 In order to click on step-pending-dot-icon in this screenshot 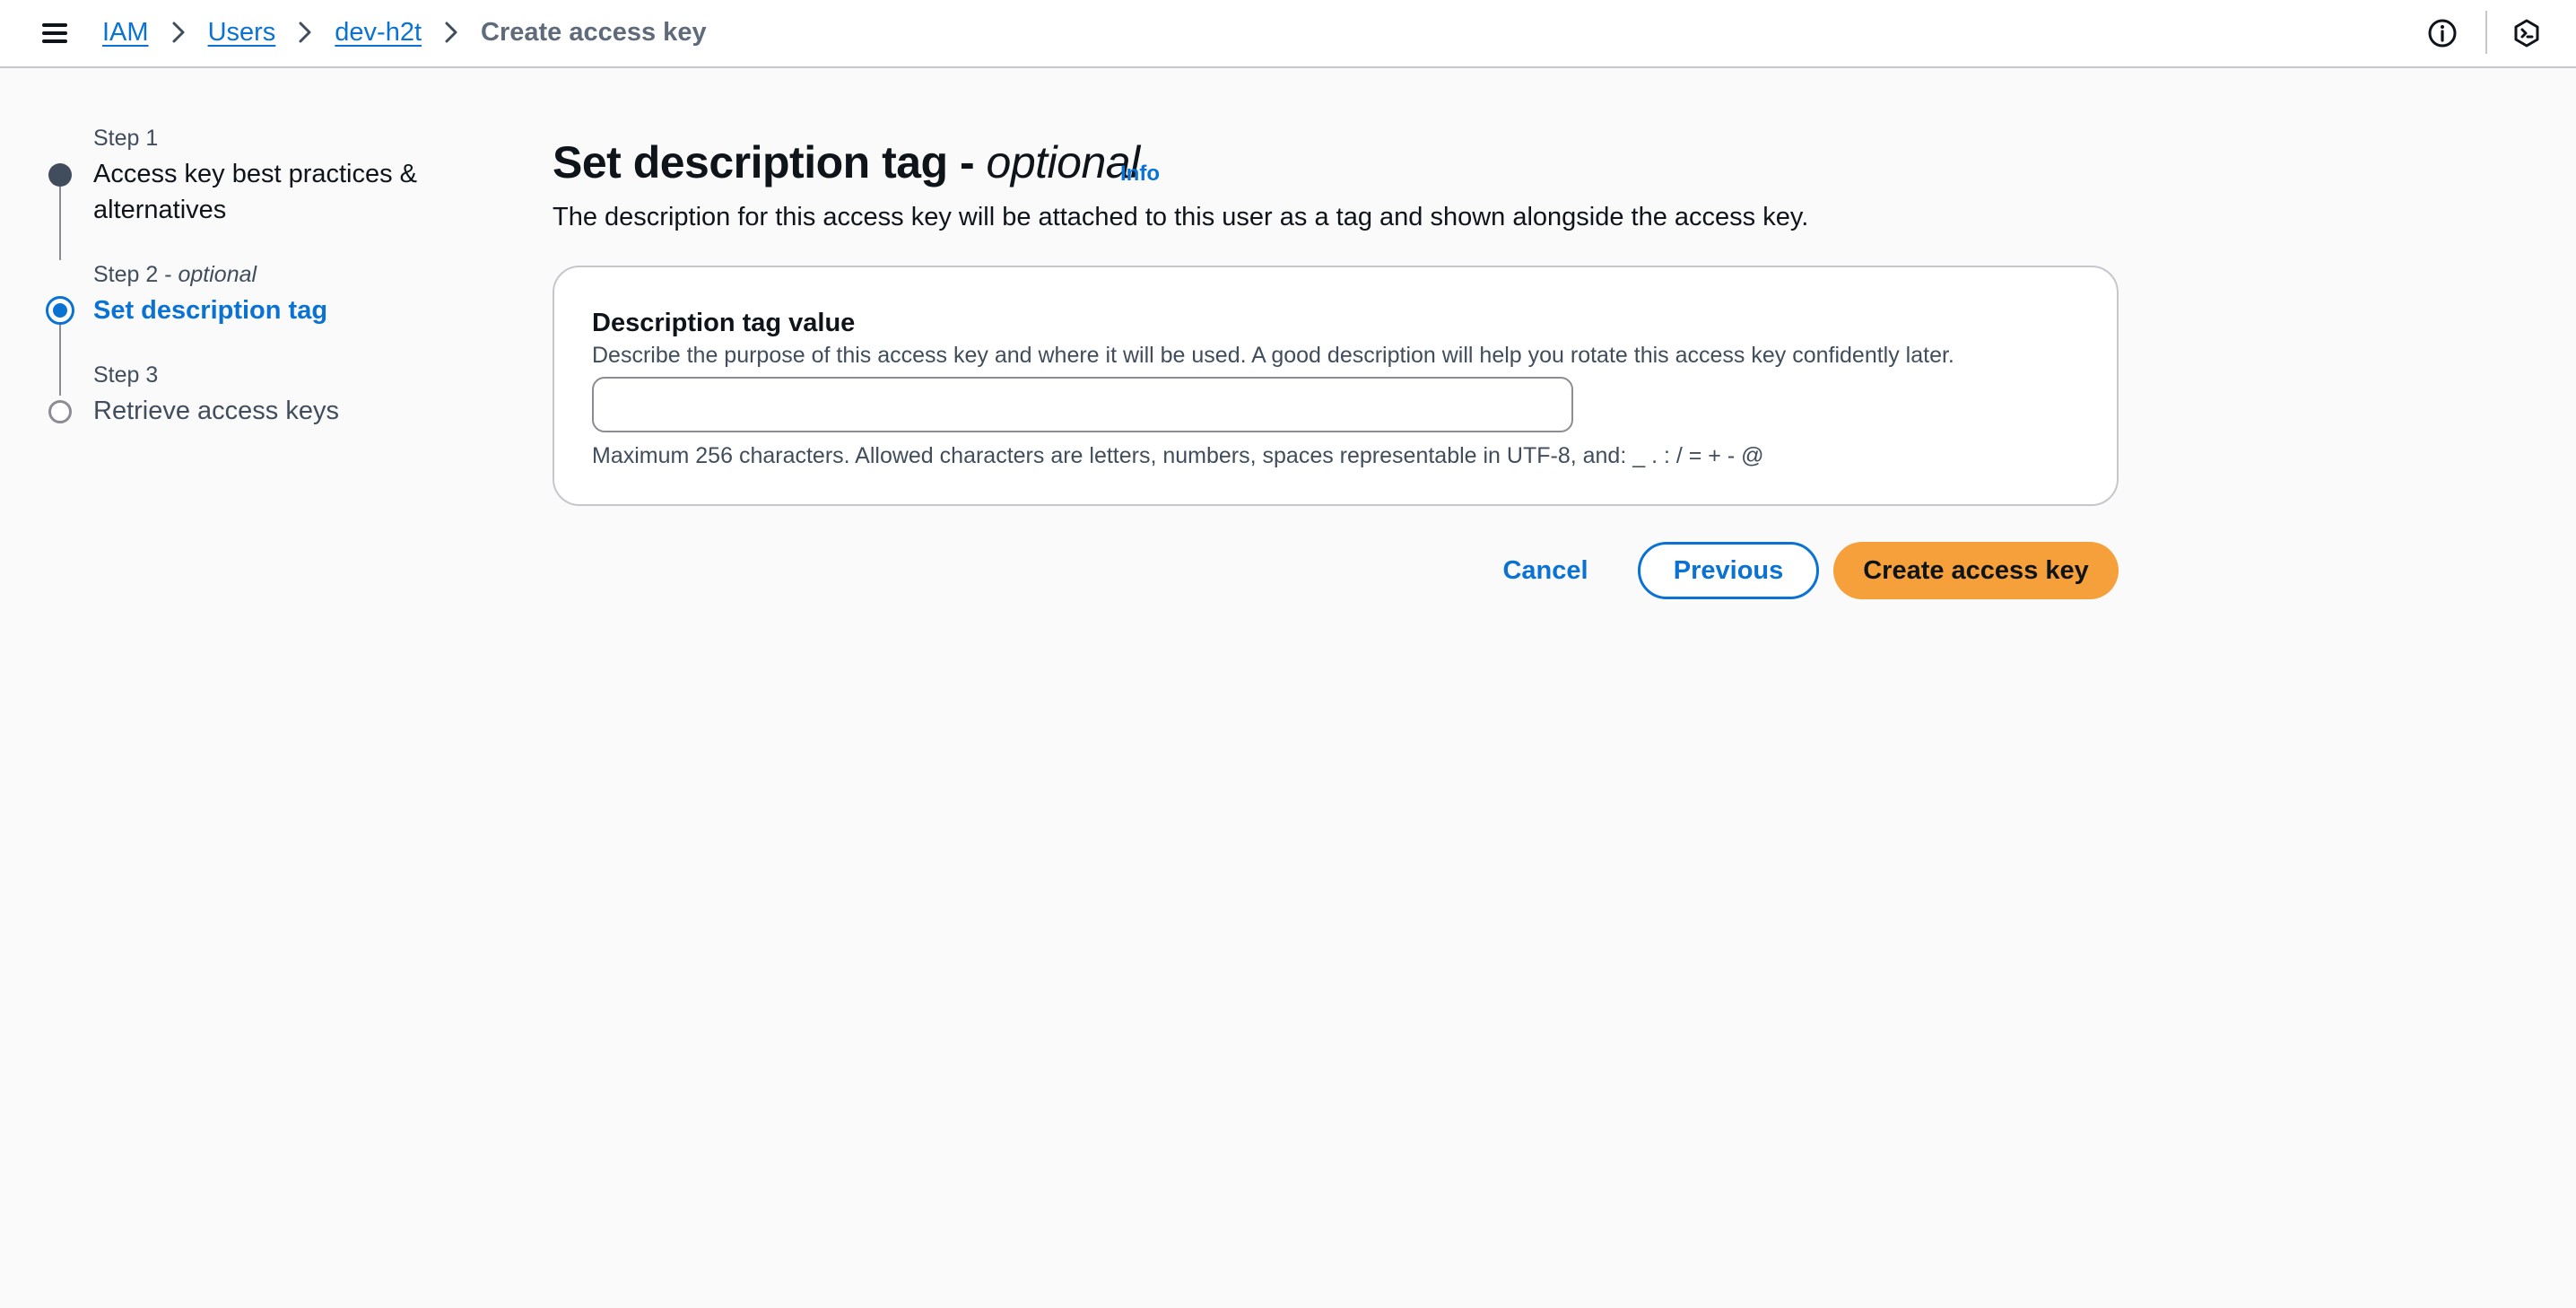, I will do `click(60, 411)`.